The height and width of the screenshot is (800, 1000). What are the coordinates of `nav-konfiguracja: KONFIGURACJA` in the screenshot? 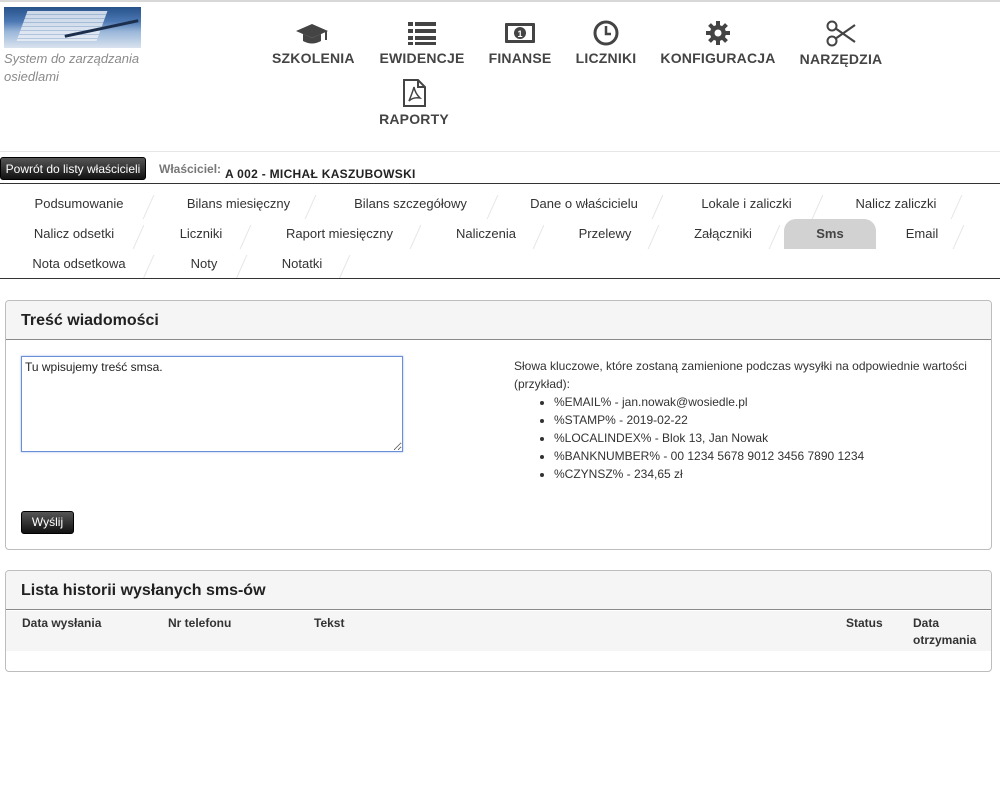 It's located at (718, 43).